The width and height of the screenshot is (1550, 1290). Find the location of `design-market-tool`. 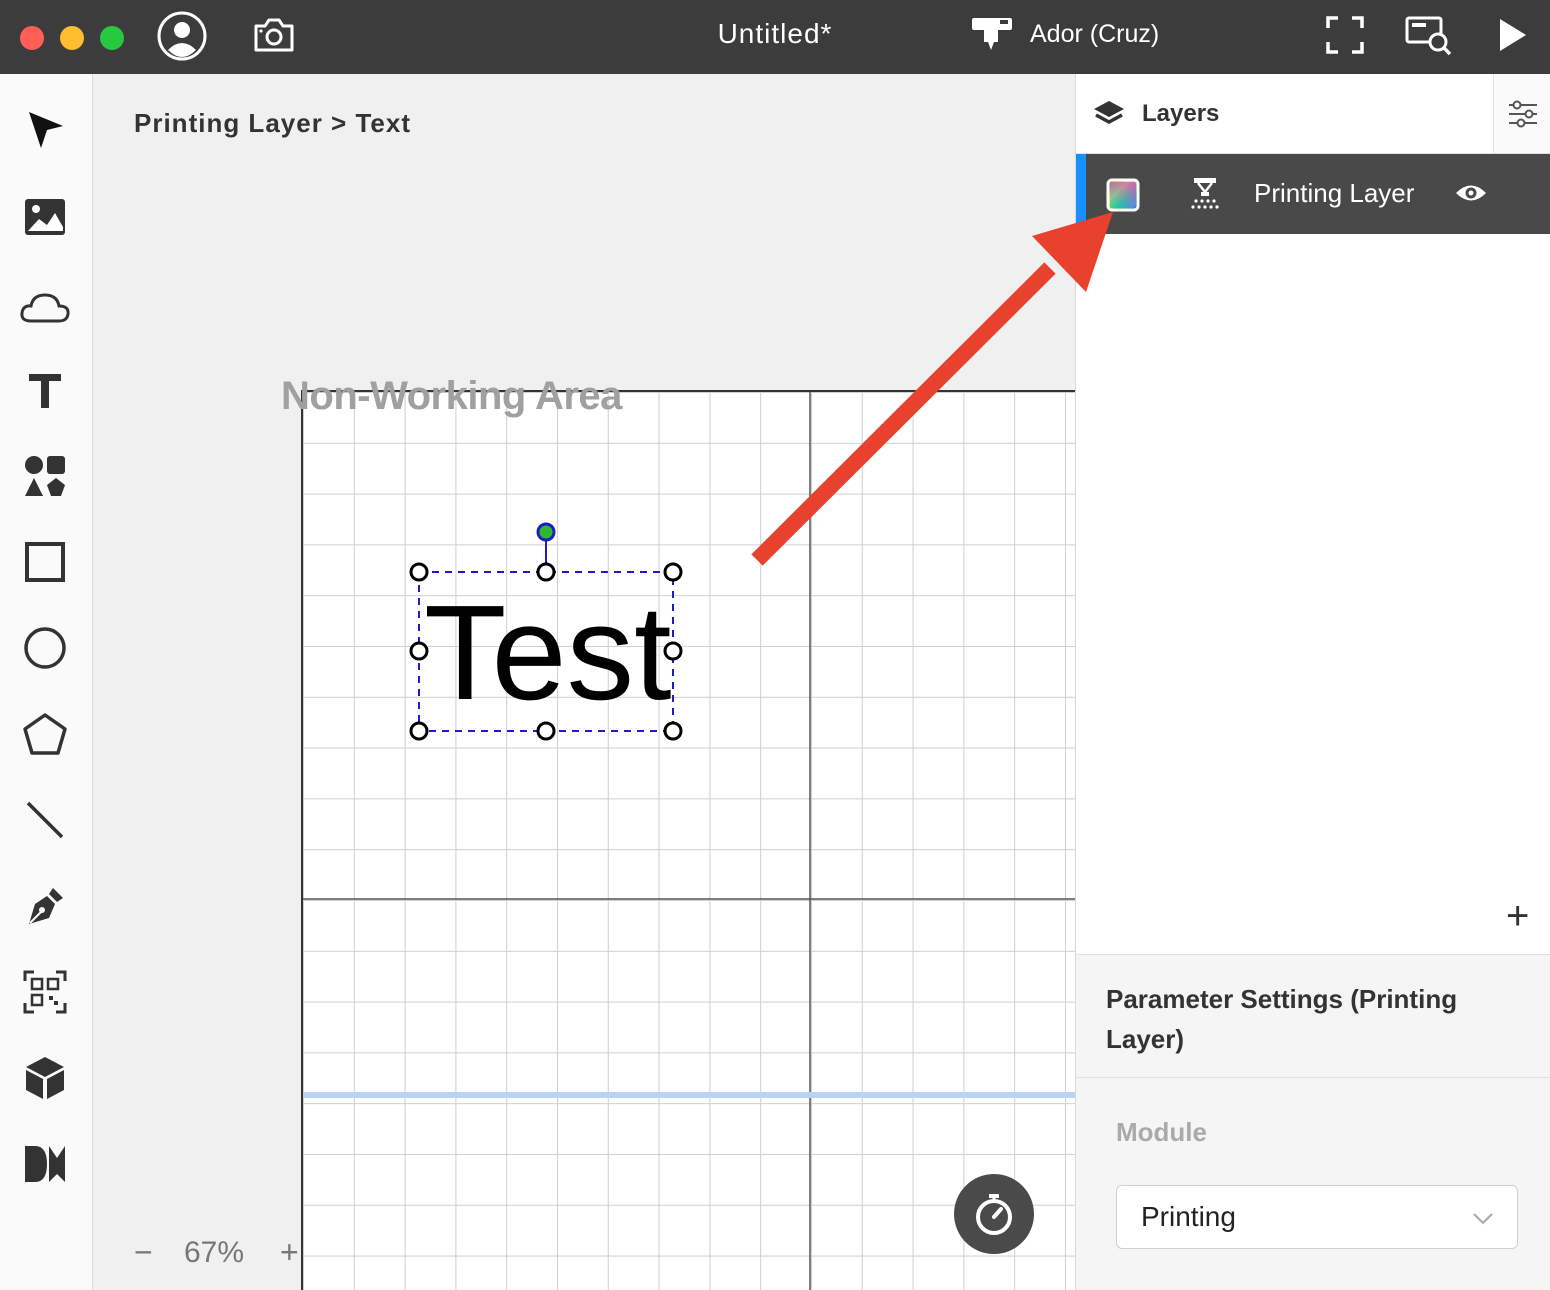

design-market-tool is located at coordinates (45, 1164).